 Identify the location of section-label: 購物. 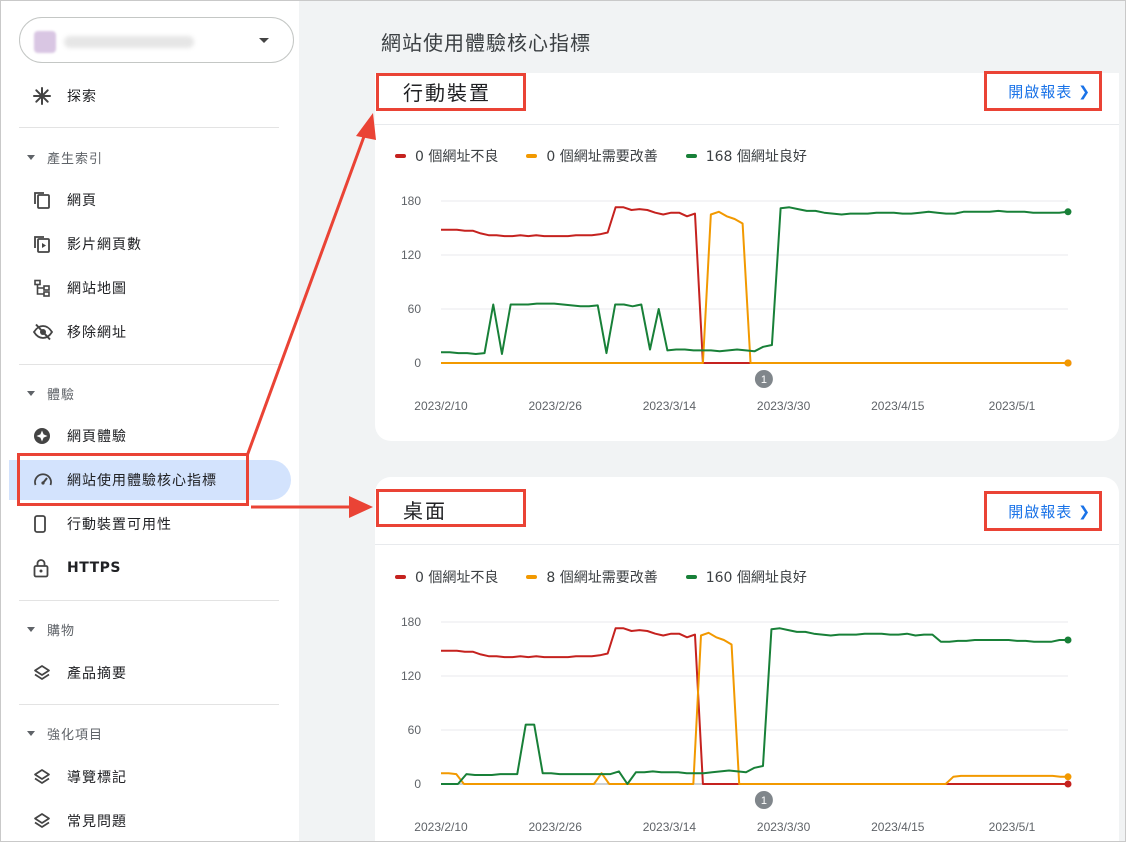
(61, 631).